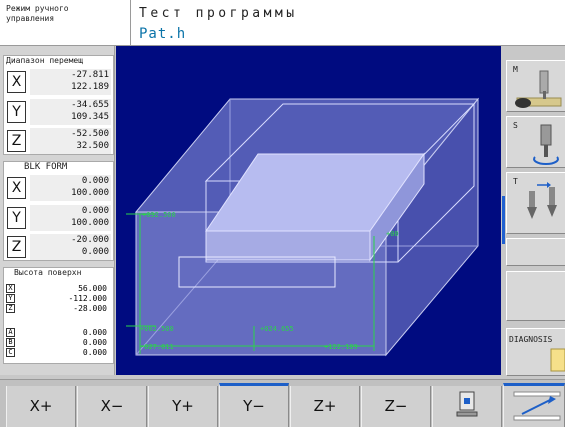  Describe the element at coordinates (58, 352) in the screenshot. I see `rotation-row-c: C 0.000` at that location.